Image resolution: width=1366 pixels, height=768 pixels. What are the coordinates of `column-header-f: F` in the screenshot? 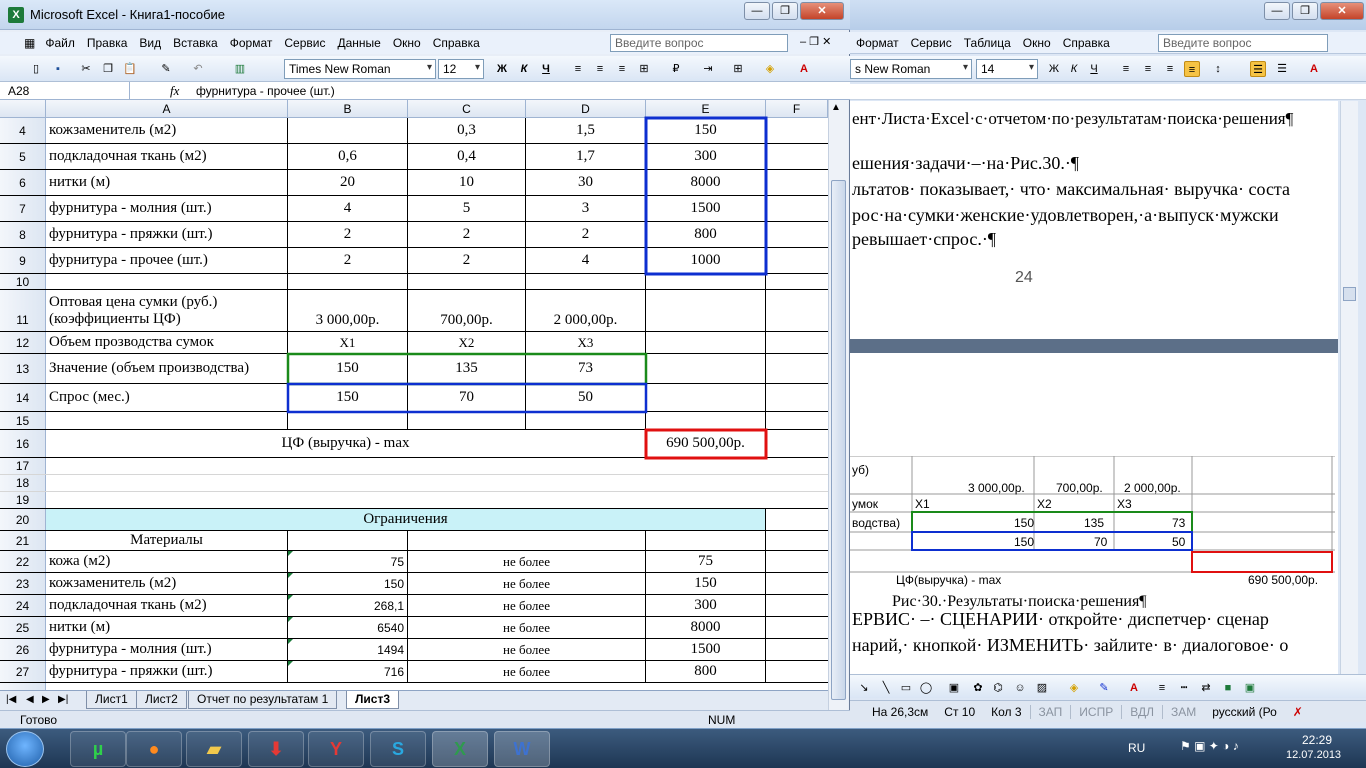 It's located at (797, 109).